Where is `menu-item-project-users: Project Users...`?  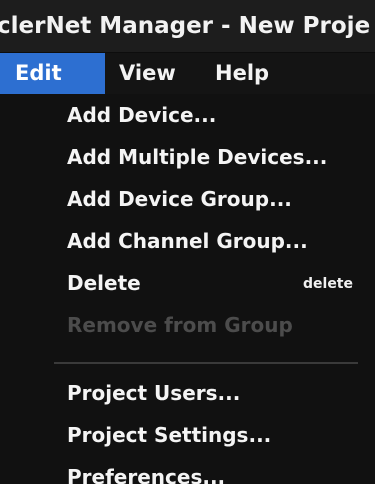
menu-item-project-users: Project Users... is located at coordinates (187, 393).